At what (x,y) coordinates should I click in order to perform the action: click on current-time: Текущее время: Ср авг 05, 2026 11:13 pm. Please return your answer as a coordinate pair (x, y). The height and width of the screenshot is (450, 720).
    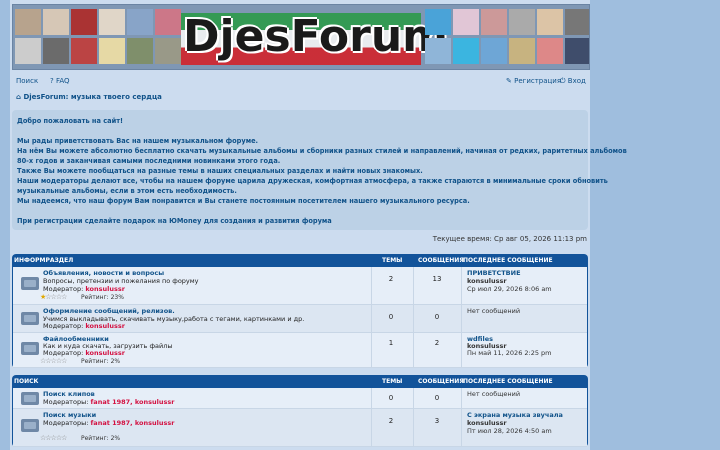
    Looking at the image, I should click on (509, 239).